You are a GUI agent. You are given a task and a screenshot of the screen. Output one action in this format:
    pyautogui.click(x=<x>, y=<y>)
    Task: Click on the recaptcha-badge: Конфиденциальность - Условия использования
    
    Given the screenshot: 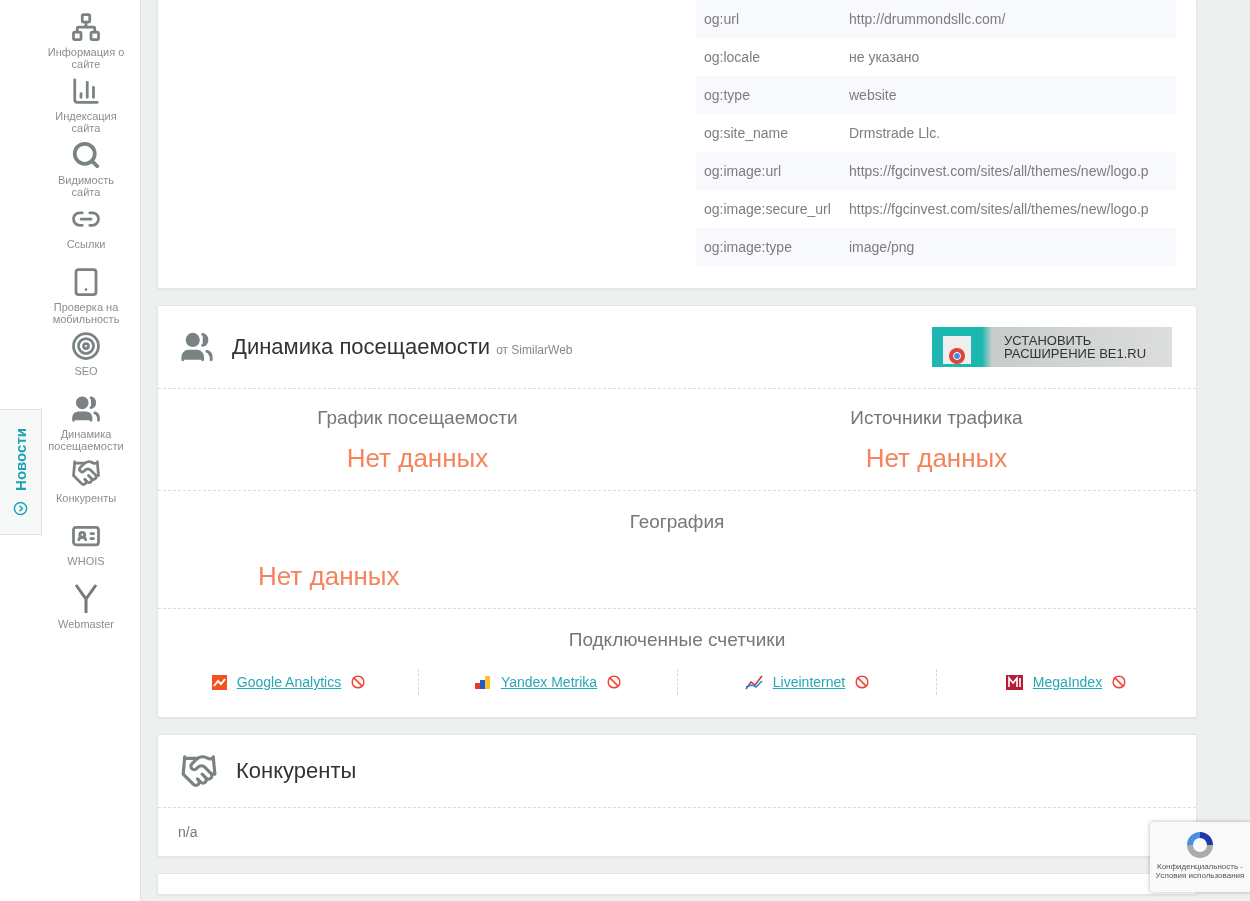 What is the action you would take?
    pyautogui.click(x=1200, y=857)
    